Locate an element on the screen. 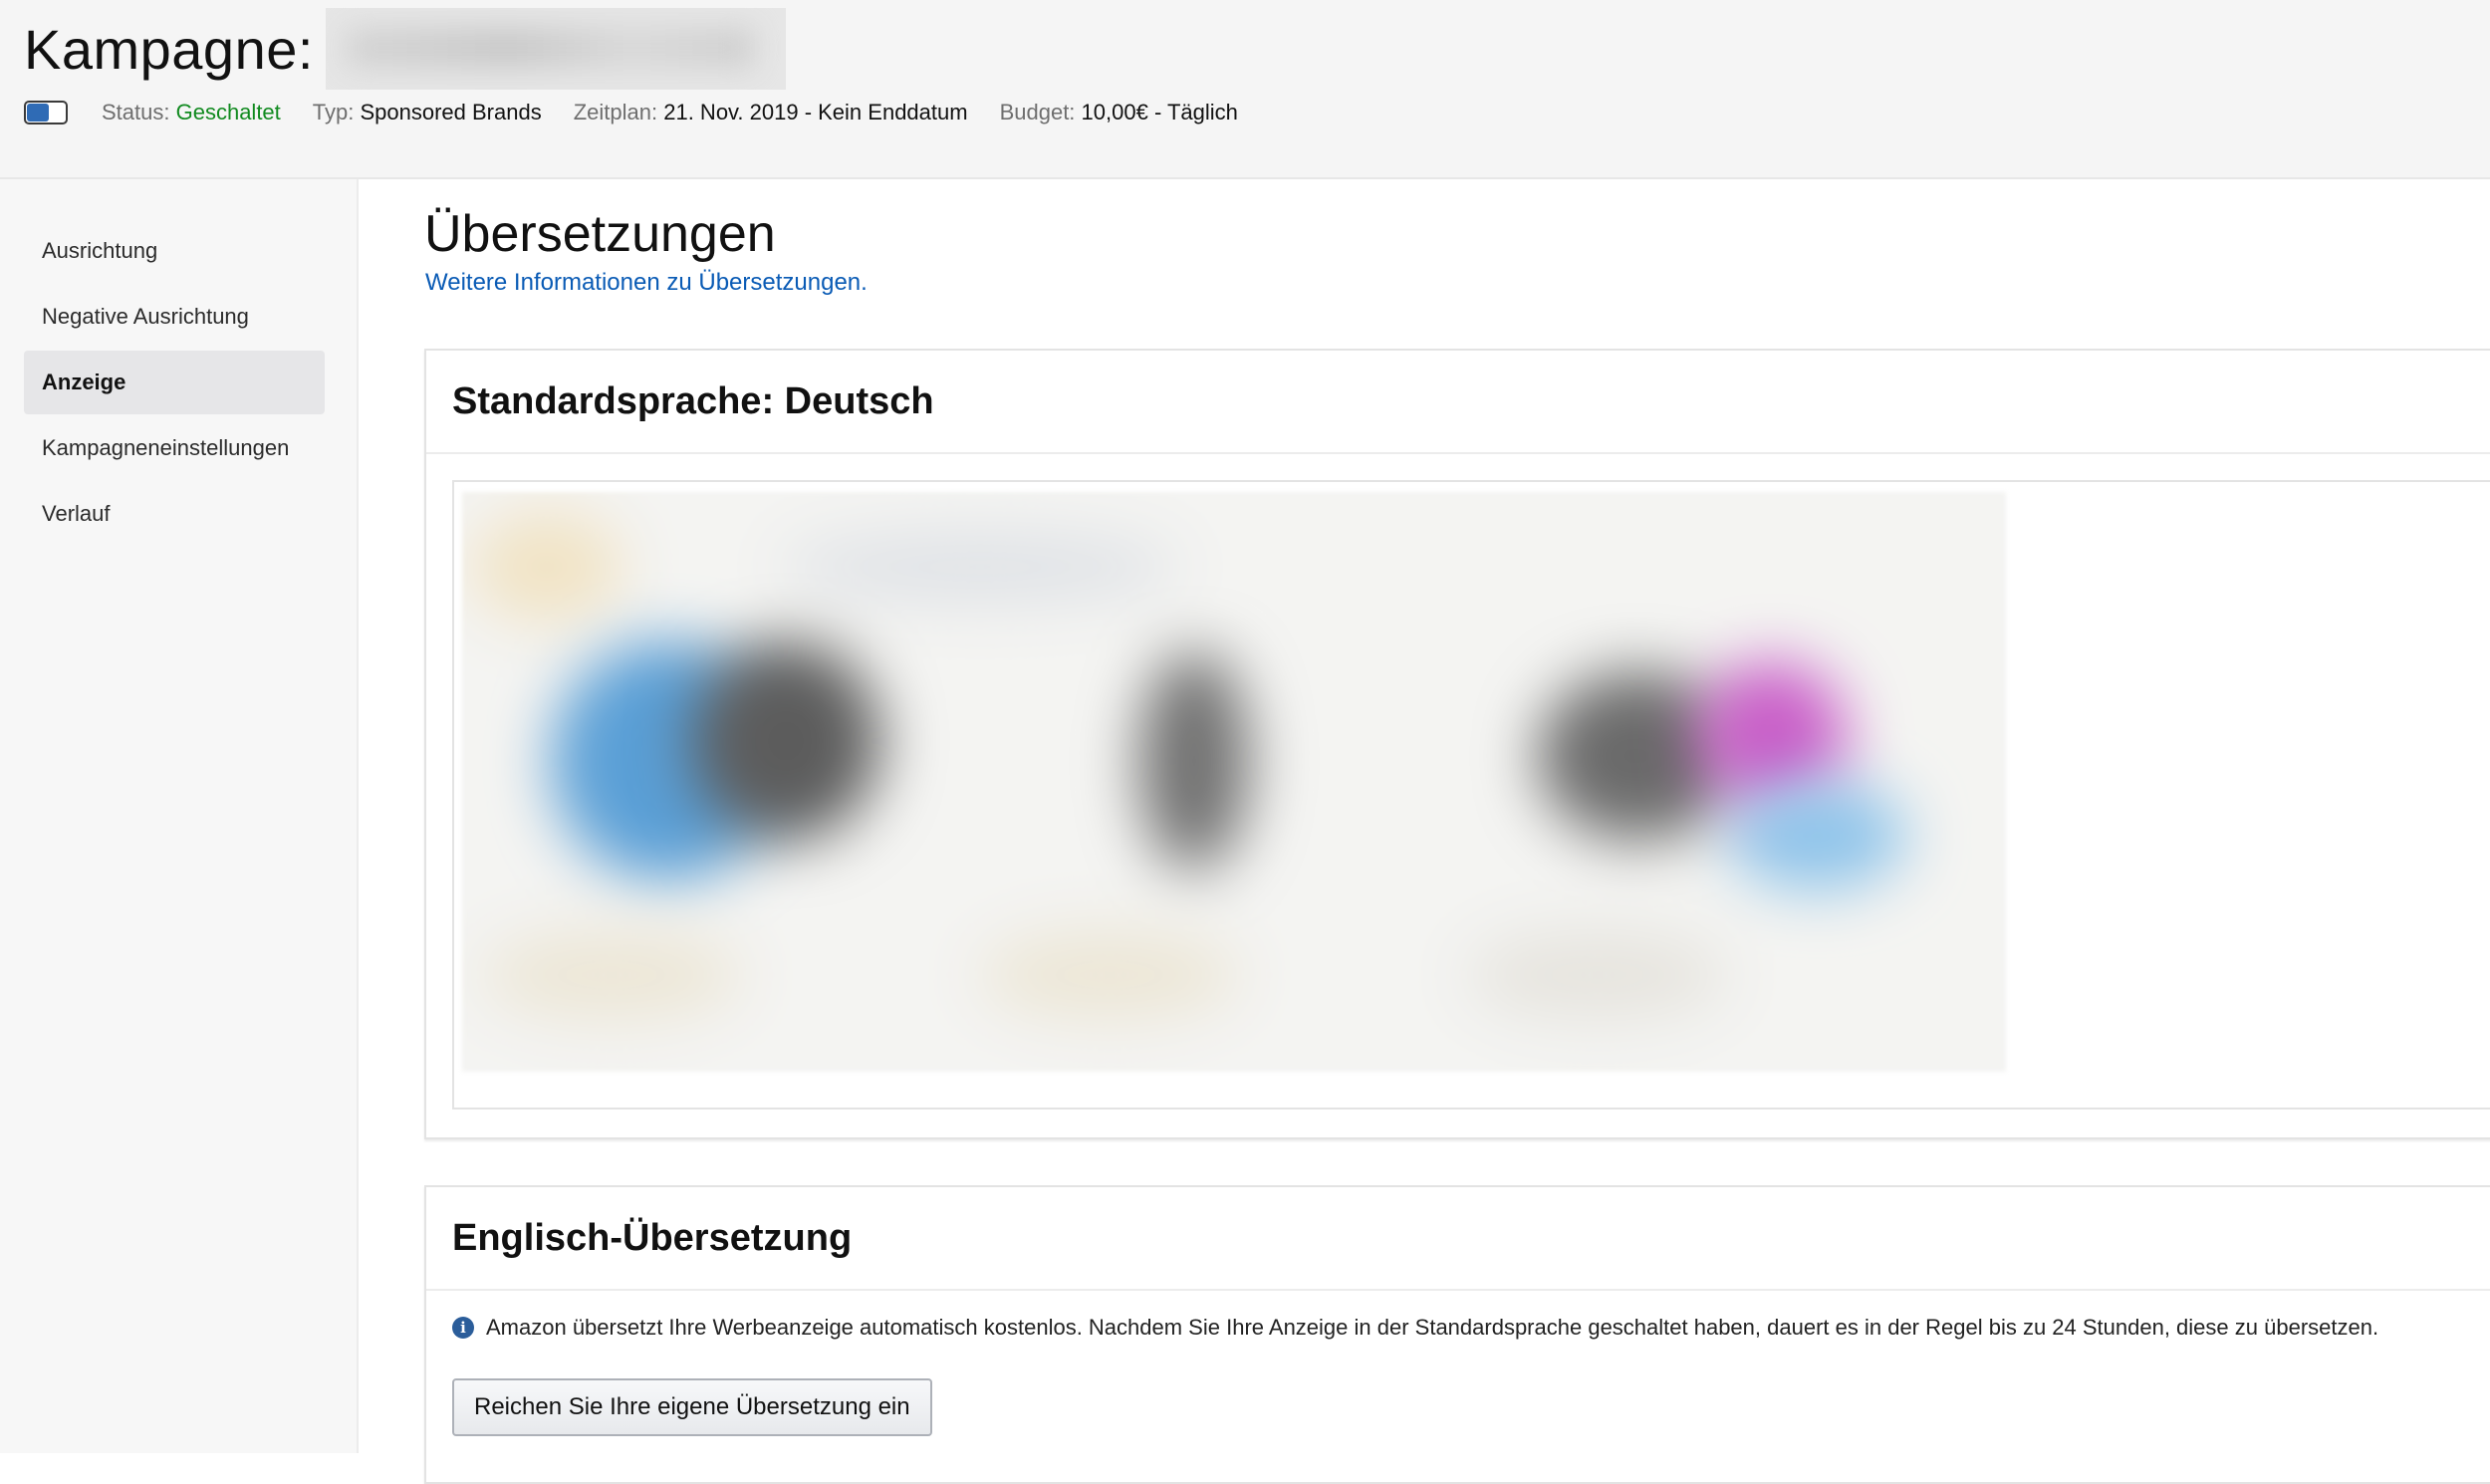 This screenshot has height=1484, width=2490. default-language-card-header: Standardsprache: Deutsch is located at coordinates (1458, 402).